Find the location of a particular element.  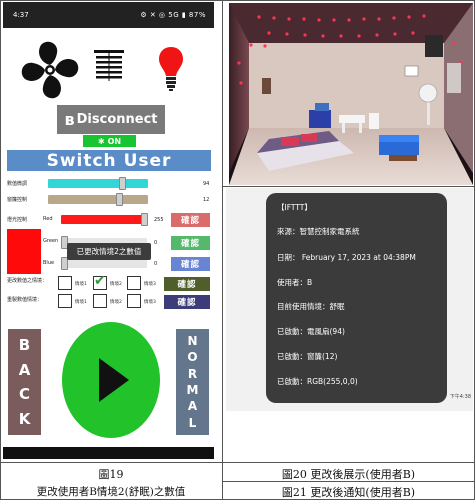

connection-status-label: ON is located at coordinates (114, 141).